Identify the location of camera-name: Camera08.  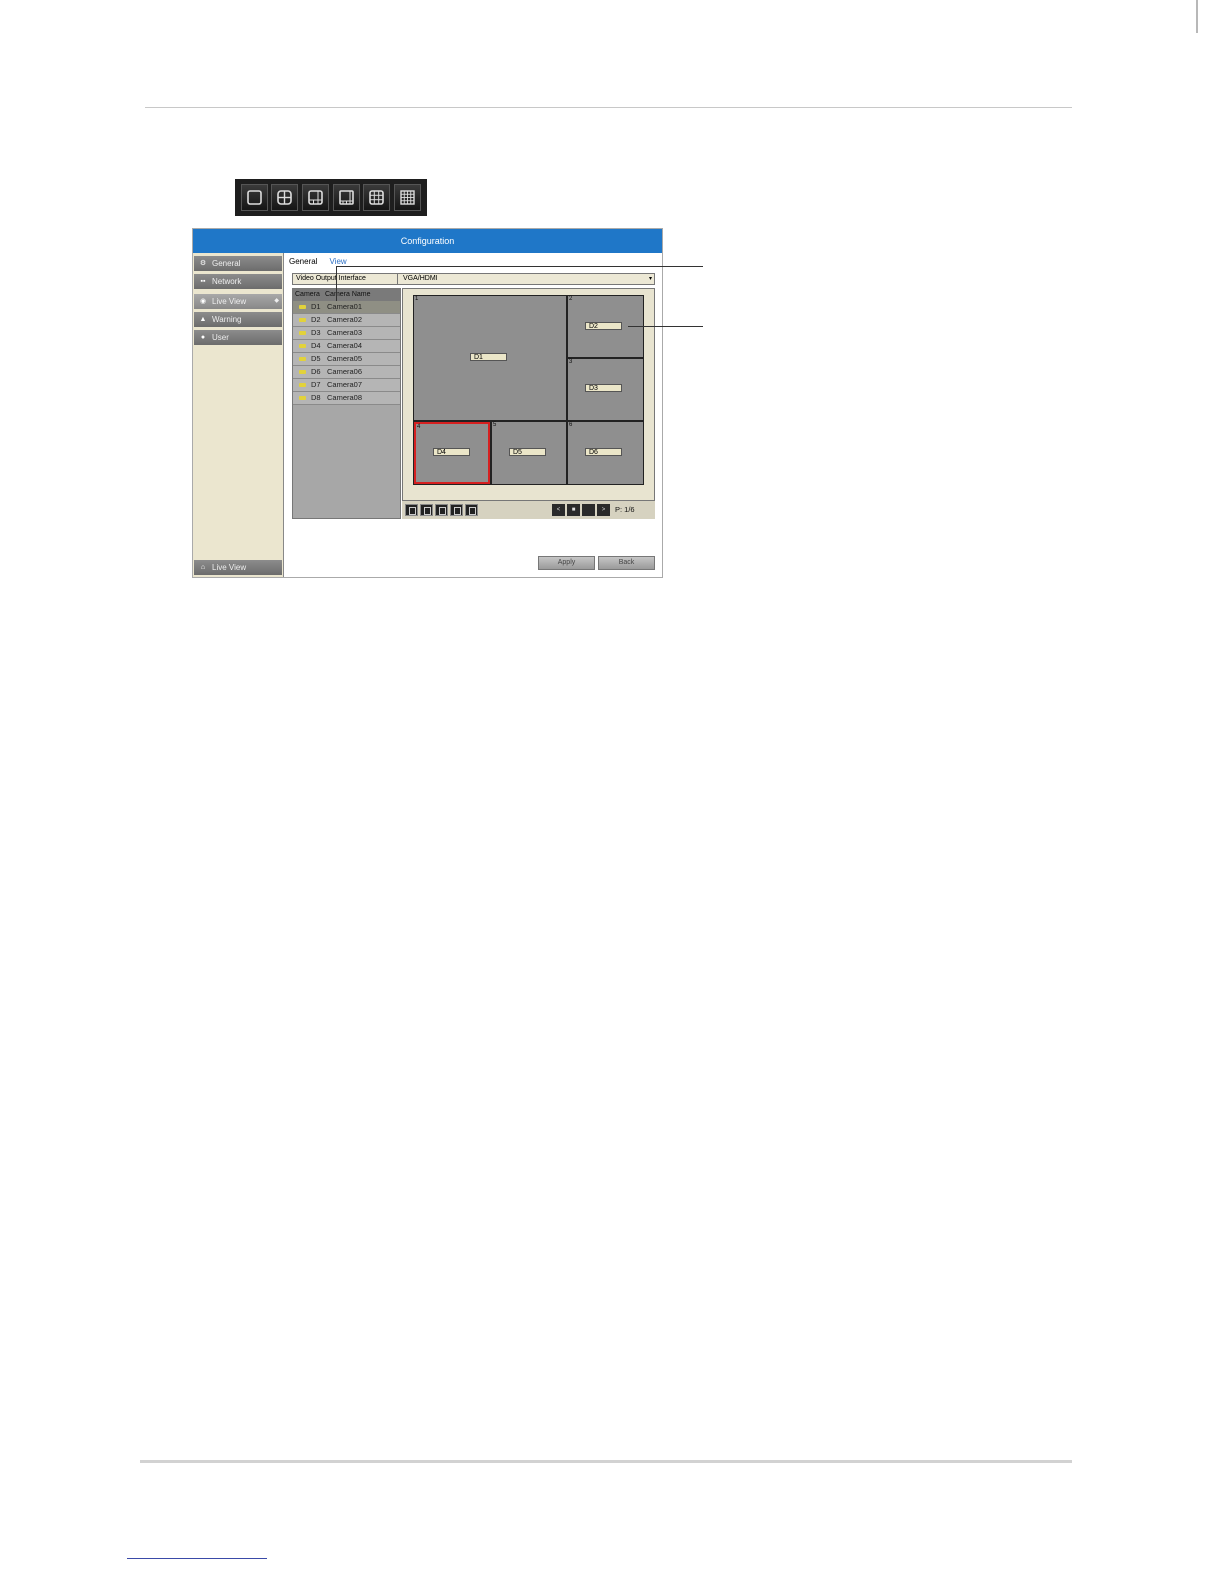
(345, 397).